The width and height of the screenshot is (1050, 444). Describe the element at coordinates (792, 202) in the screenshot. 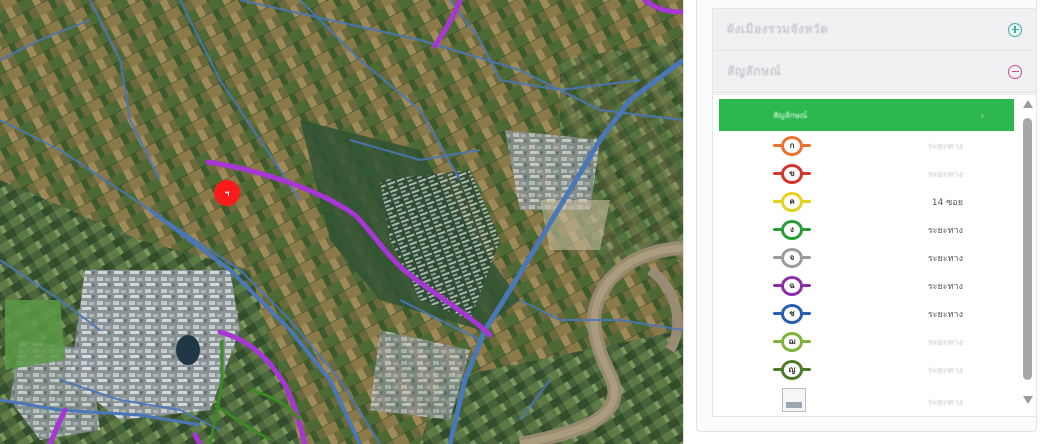

I see `legend-badge: ค` at that location.